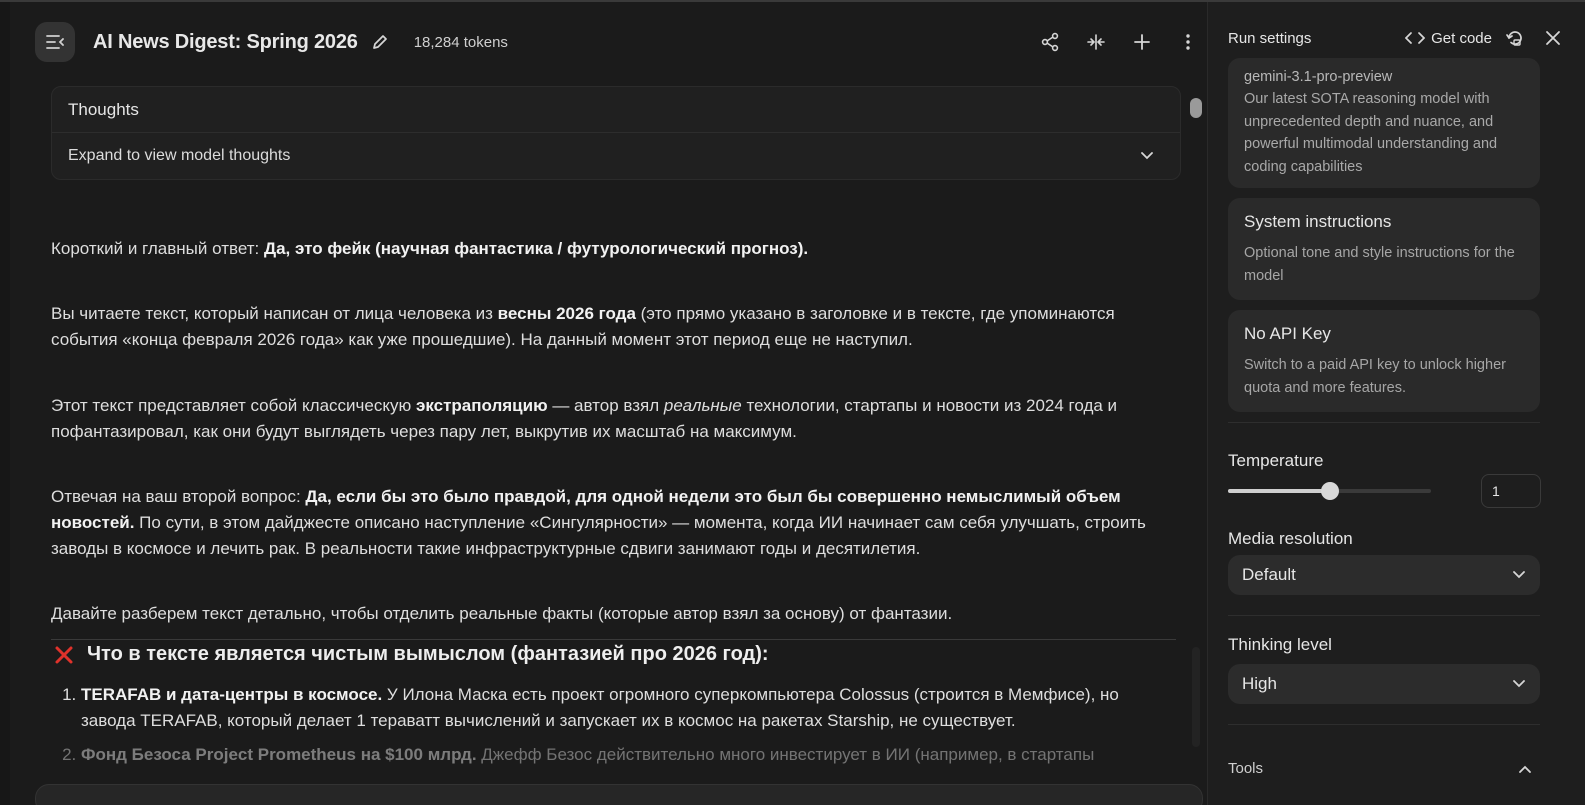  I want to click on temperature-input: 1, so click(1511, 491).